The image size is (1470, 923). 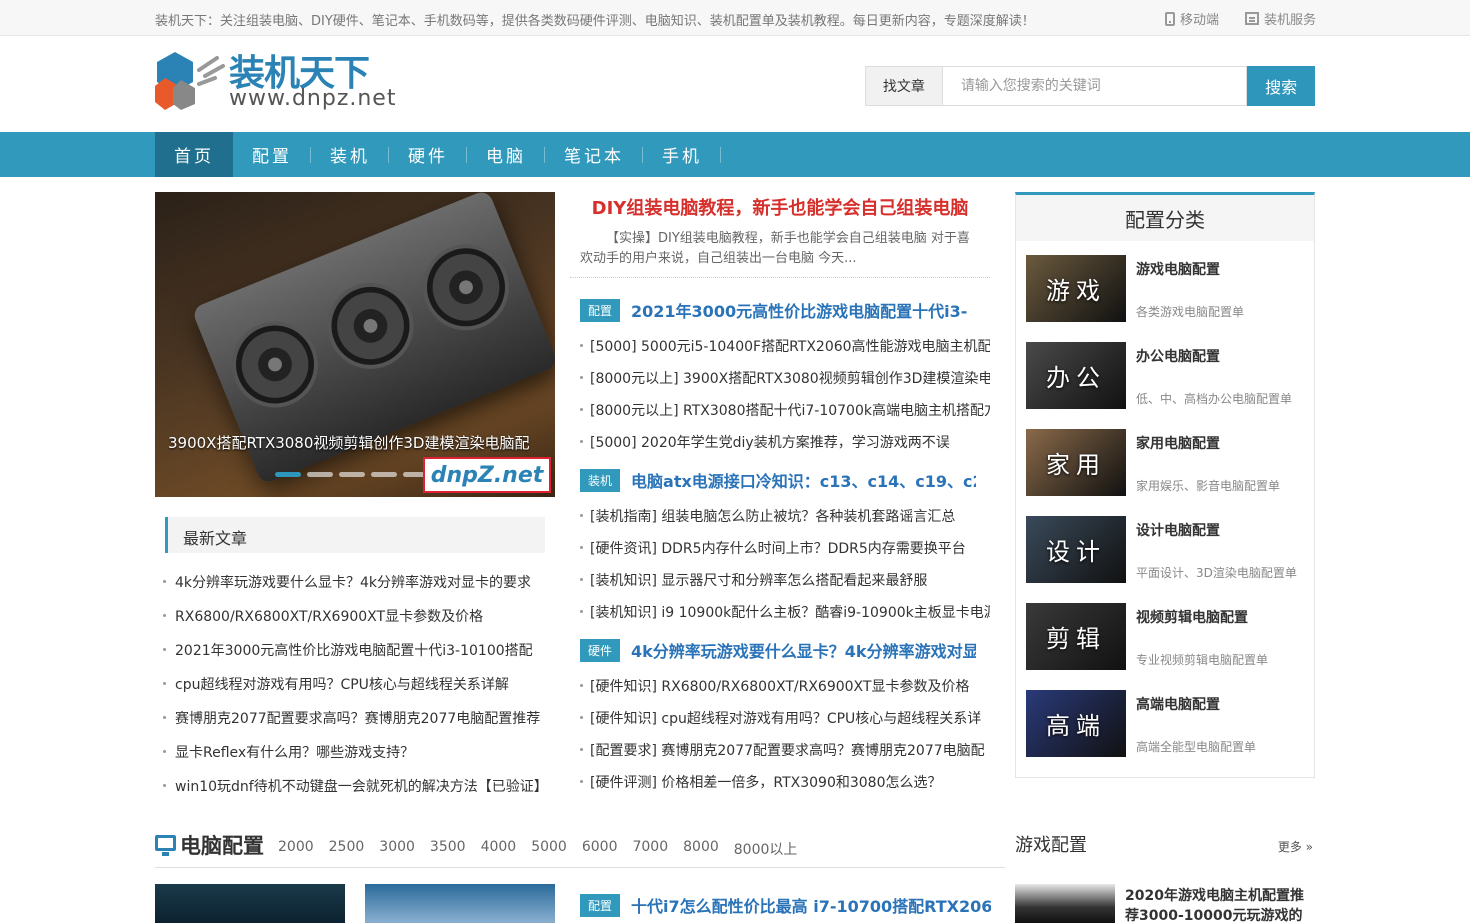 What do you see at coordinates (1166, 289) in the screenshot?
I see `category-item-gaming: 游戏 游戏电脑配置 各类游戏电脑配置单` at bounding box center [1166, 289].